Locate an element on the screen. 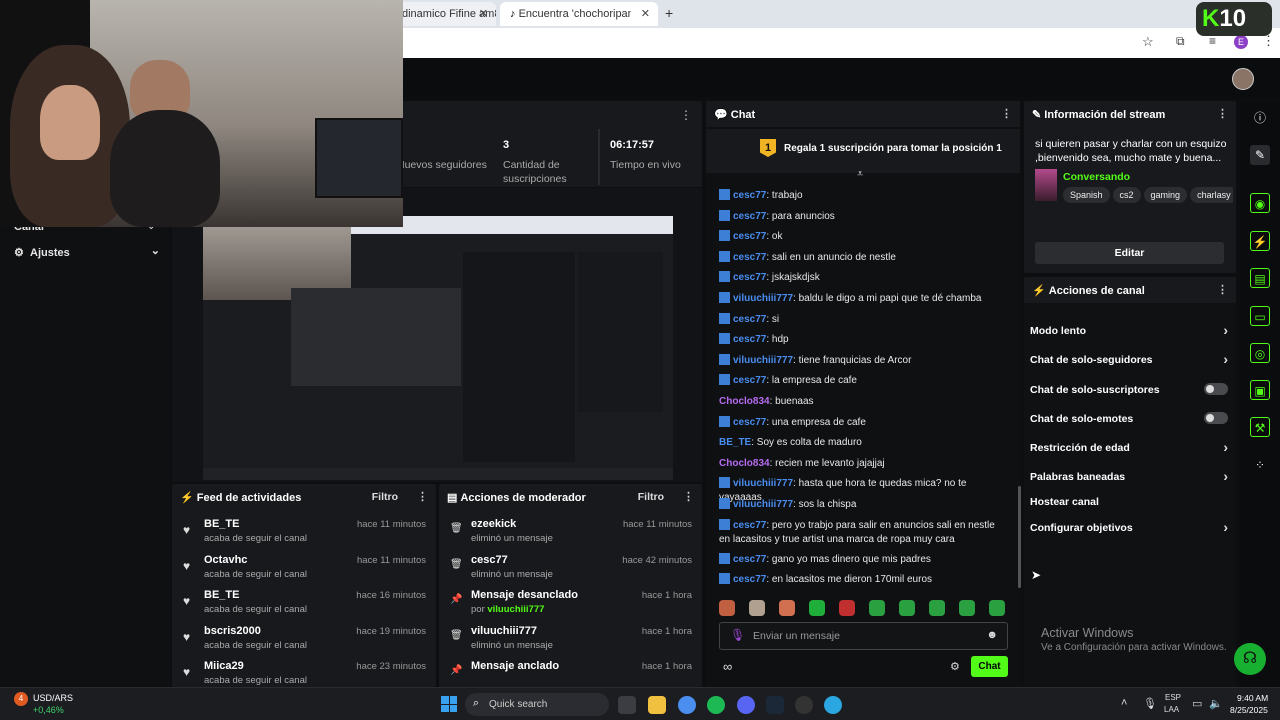  discord-icon is located at coordinates (746, 705).